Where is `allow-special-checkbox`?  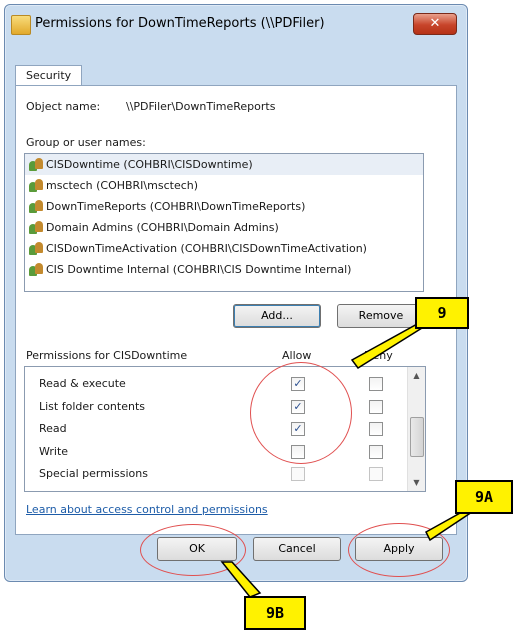 allow-special-checkbox is located at coordinates (298, 474).